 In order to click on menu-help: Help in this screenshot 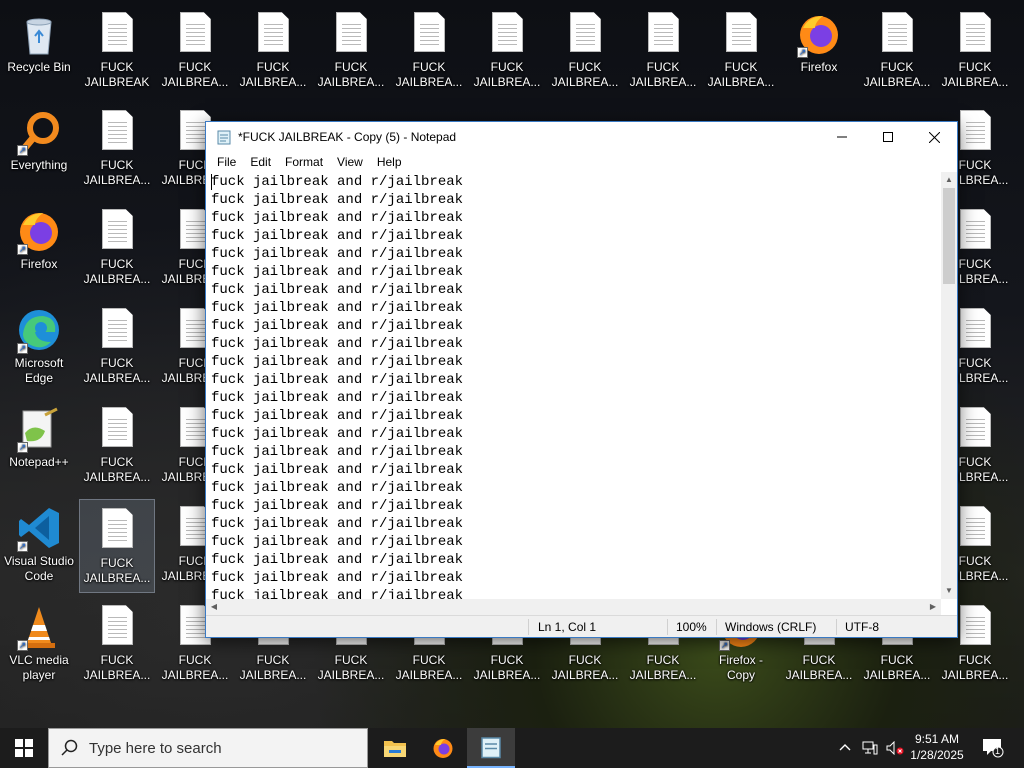, I will do `click(389, 162)`.